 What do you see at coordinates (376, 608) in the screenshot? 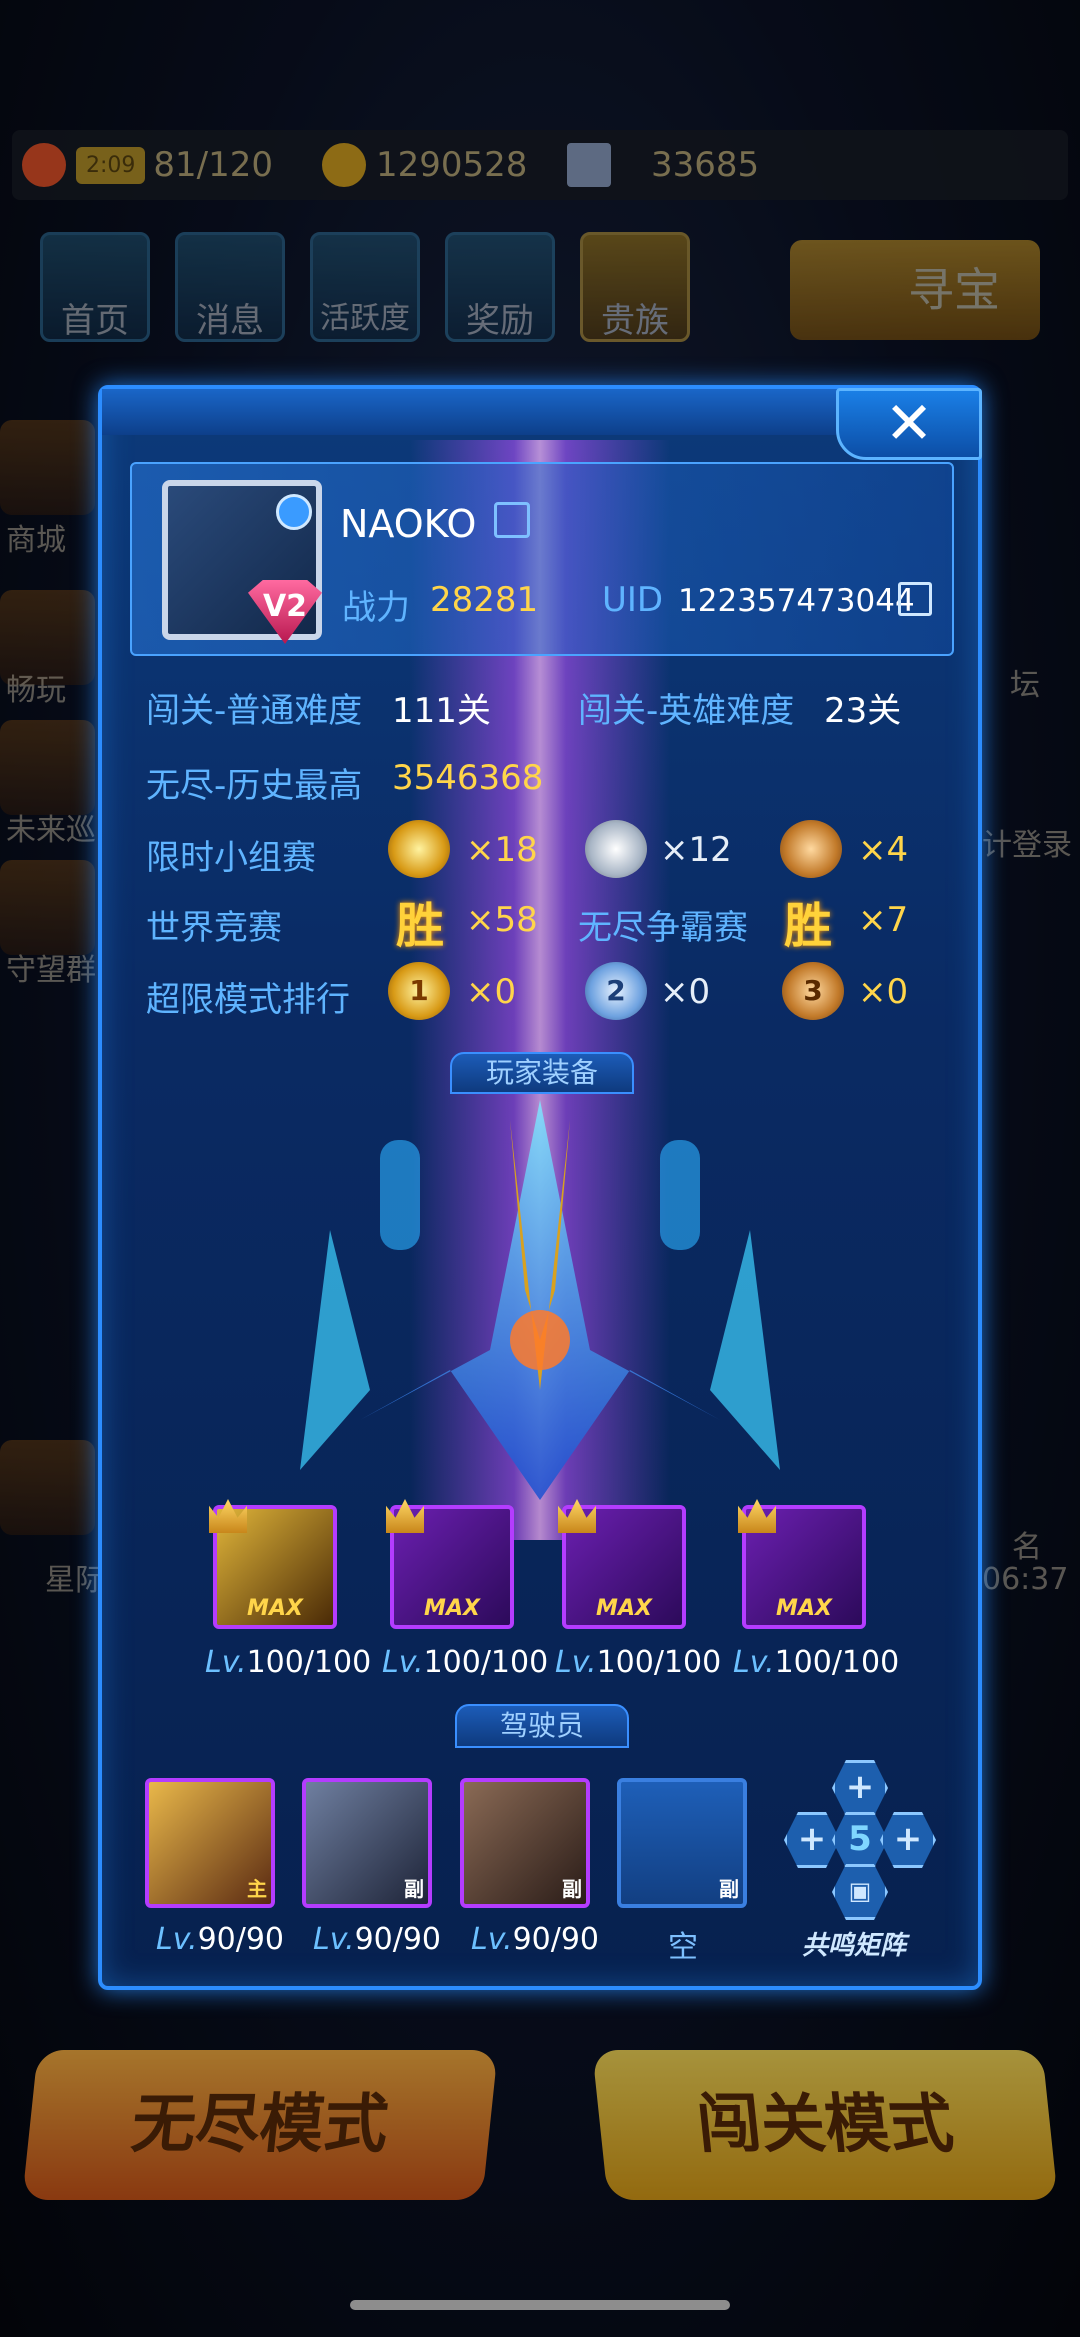
I see `power-label: 战力` at bounding box center [376, 608].